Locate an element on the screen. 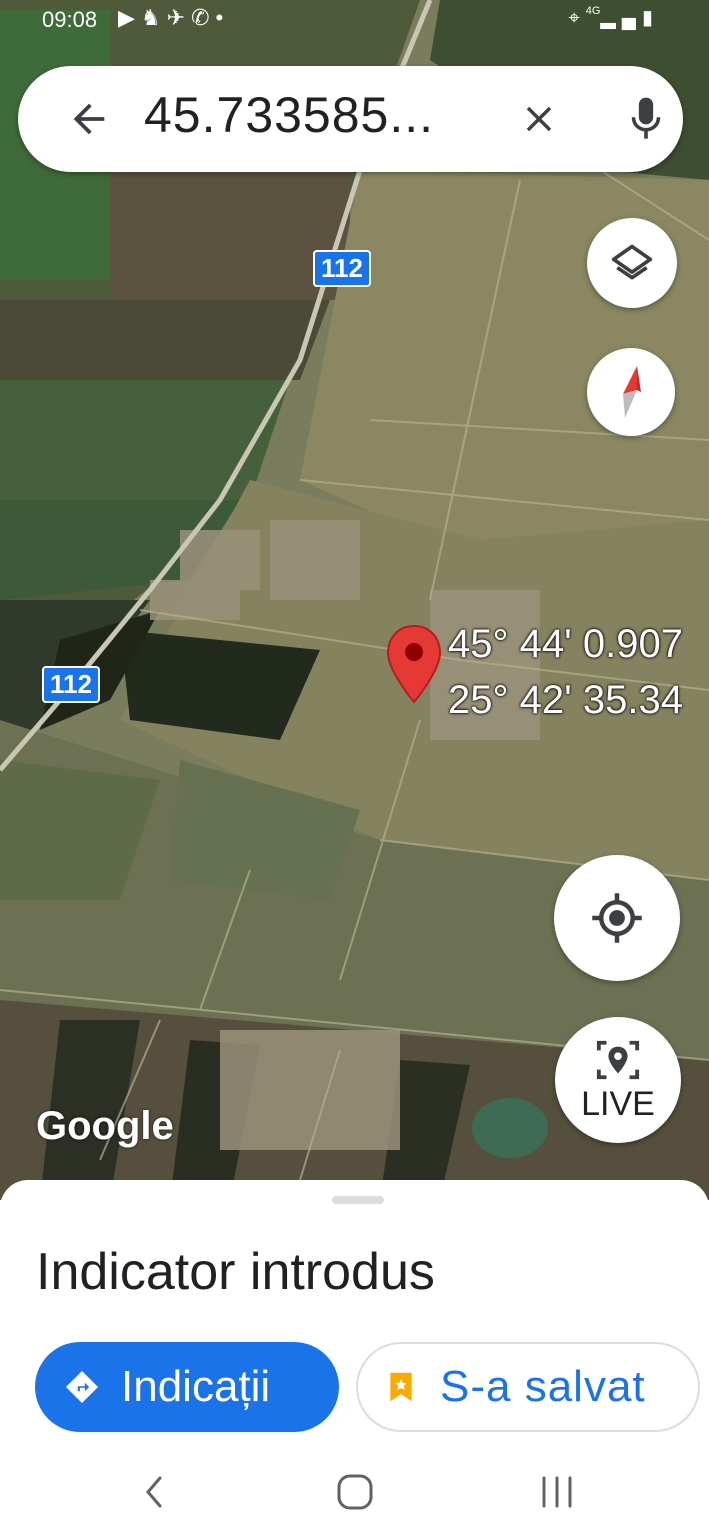  saved-button: S-a salvat is located at coordinates (528, 1387).